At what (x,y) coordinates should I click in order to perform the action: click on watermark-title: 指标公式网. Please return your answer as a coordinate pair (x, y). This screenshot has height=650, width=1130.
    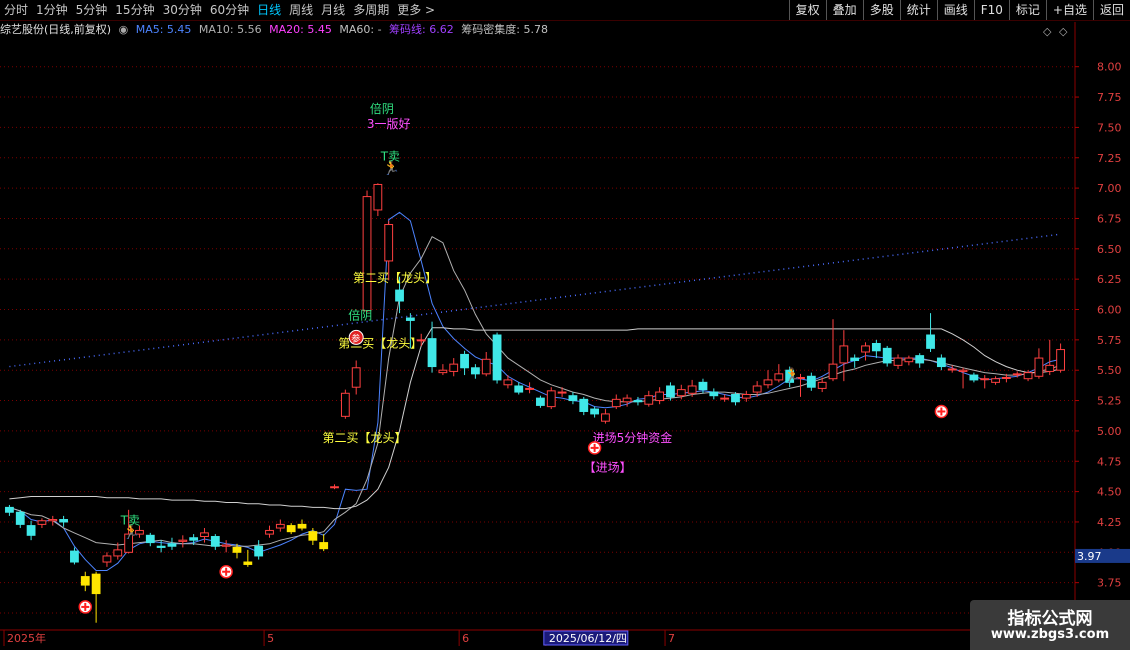
    Looking at the image, I should click on (1050, 619).